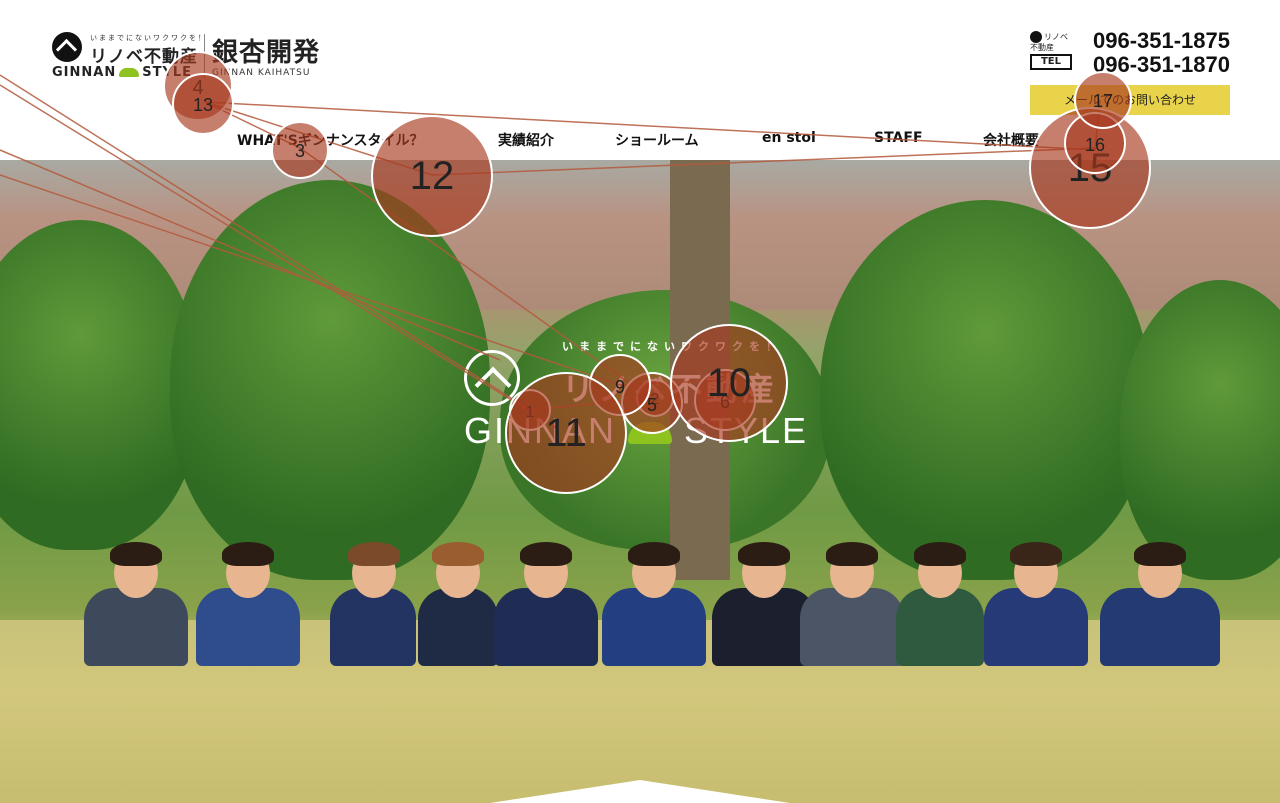 The image size is (1280, 803). I want to click on corp-name-en: GINNAN KAIHATSU, so click(261, 73).